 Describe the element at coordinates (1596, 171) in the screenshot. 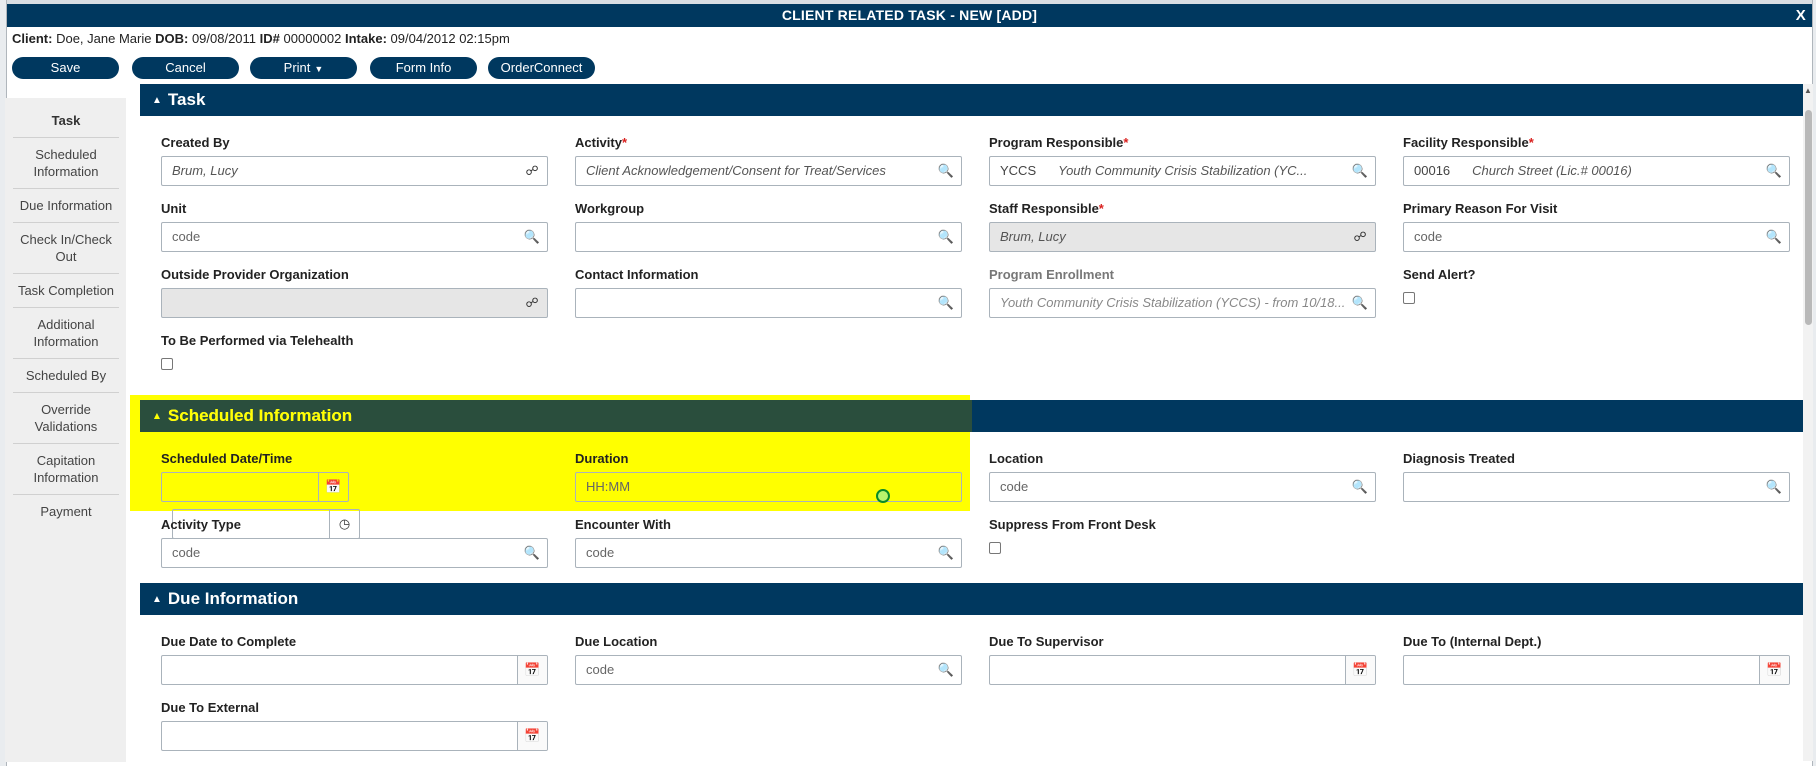

I see `facility-responsible-input: 00016 Church Street (Lic.# 00016) 🔍` at that location.